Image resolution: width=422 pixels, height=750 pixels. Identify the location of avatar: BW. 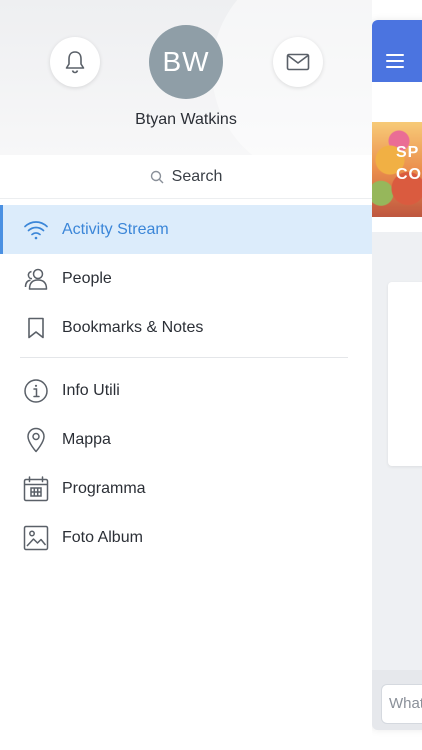
(186, 62).